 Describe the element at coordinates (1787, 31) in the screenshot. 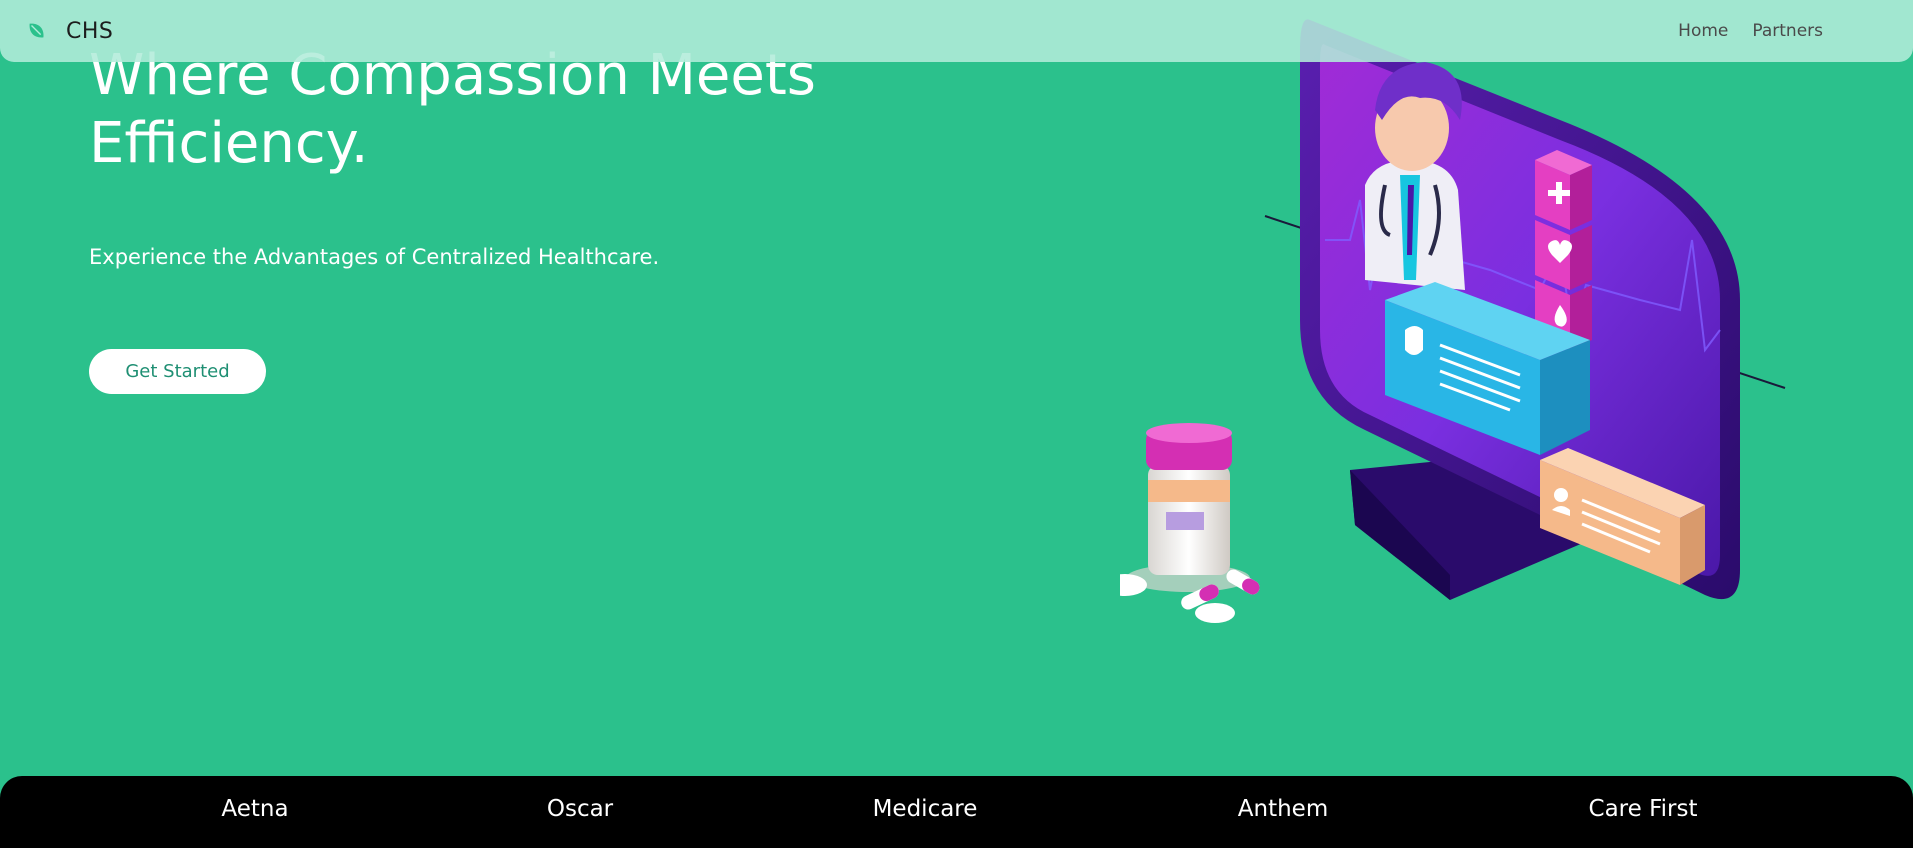

I see `nav-link-partners: Partners` at that location.